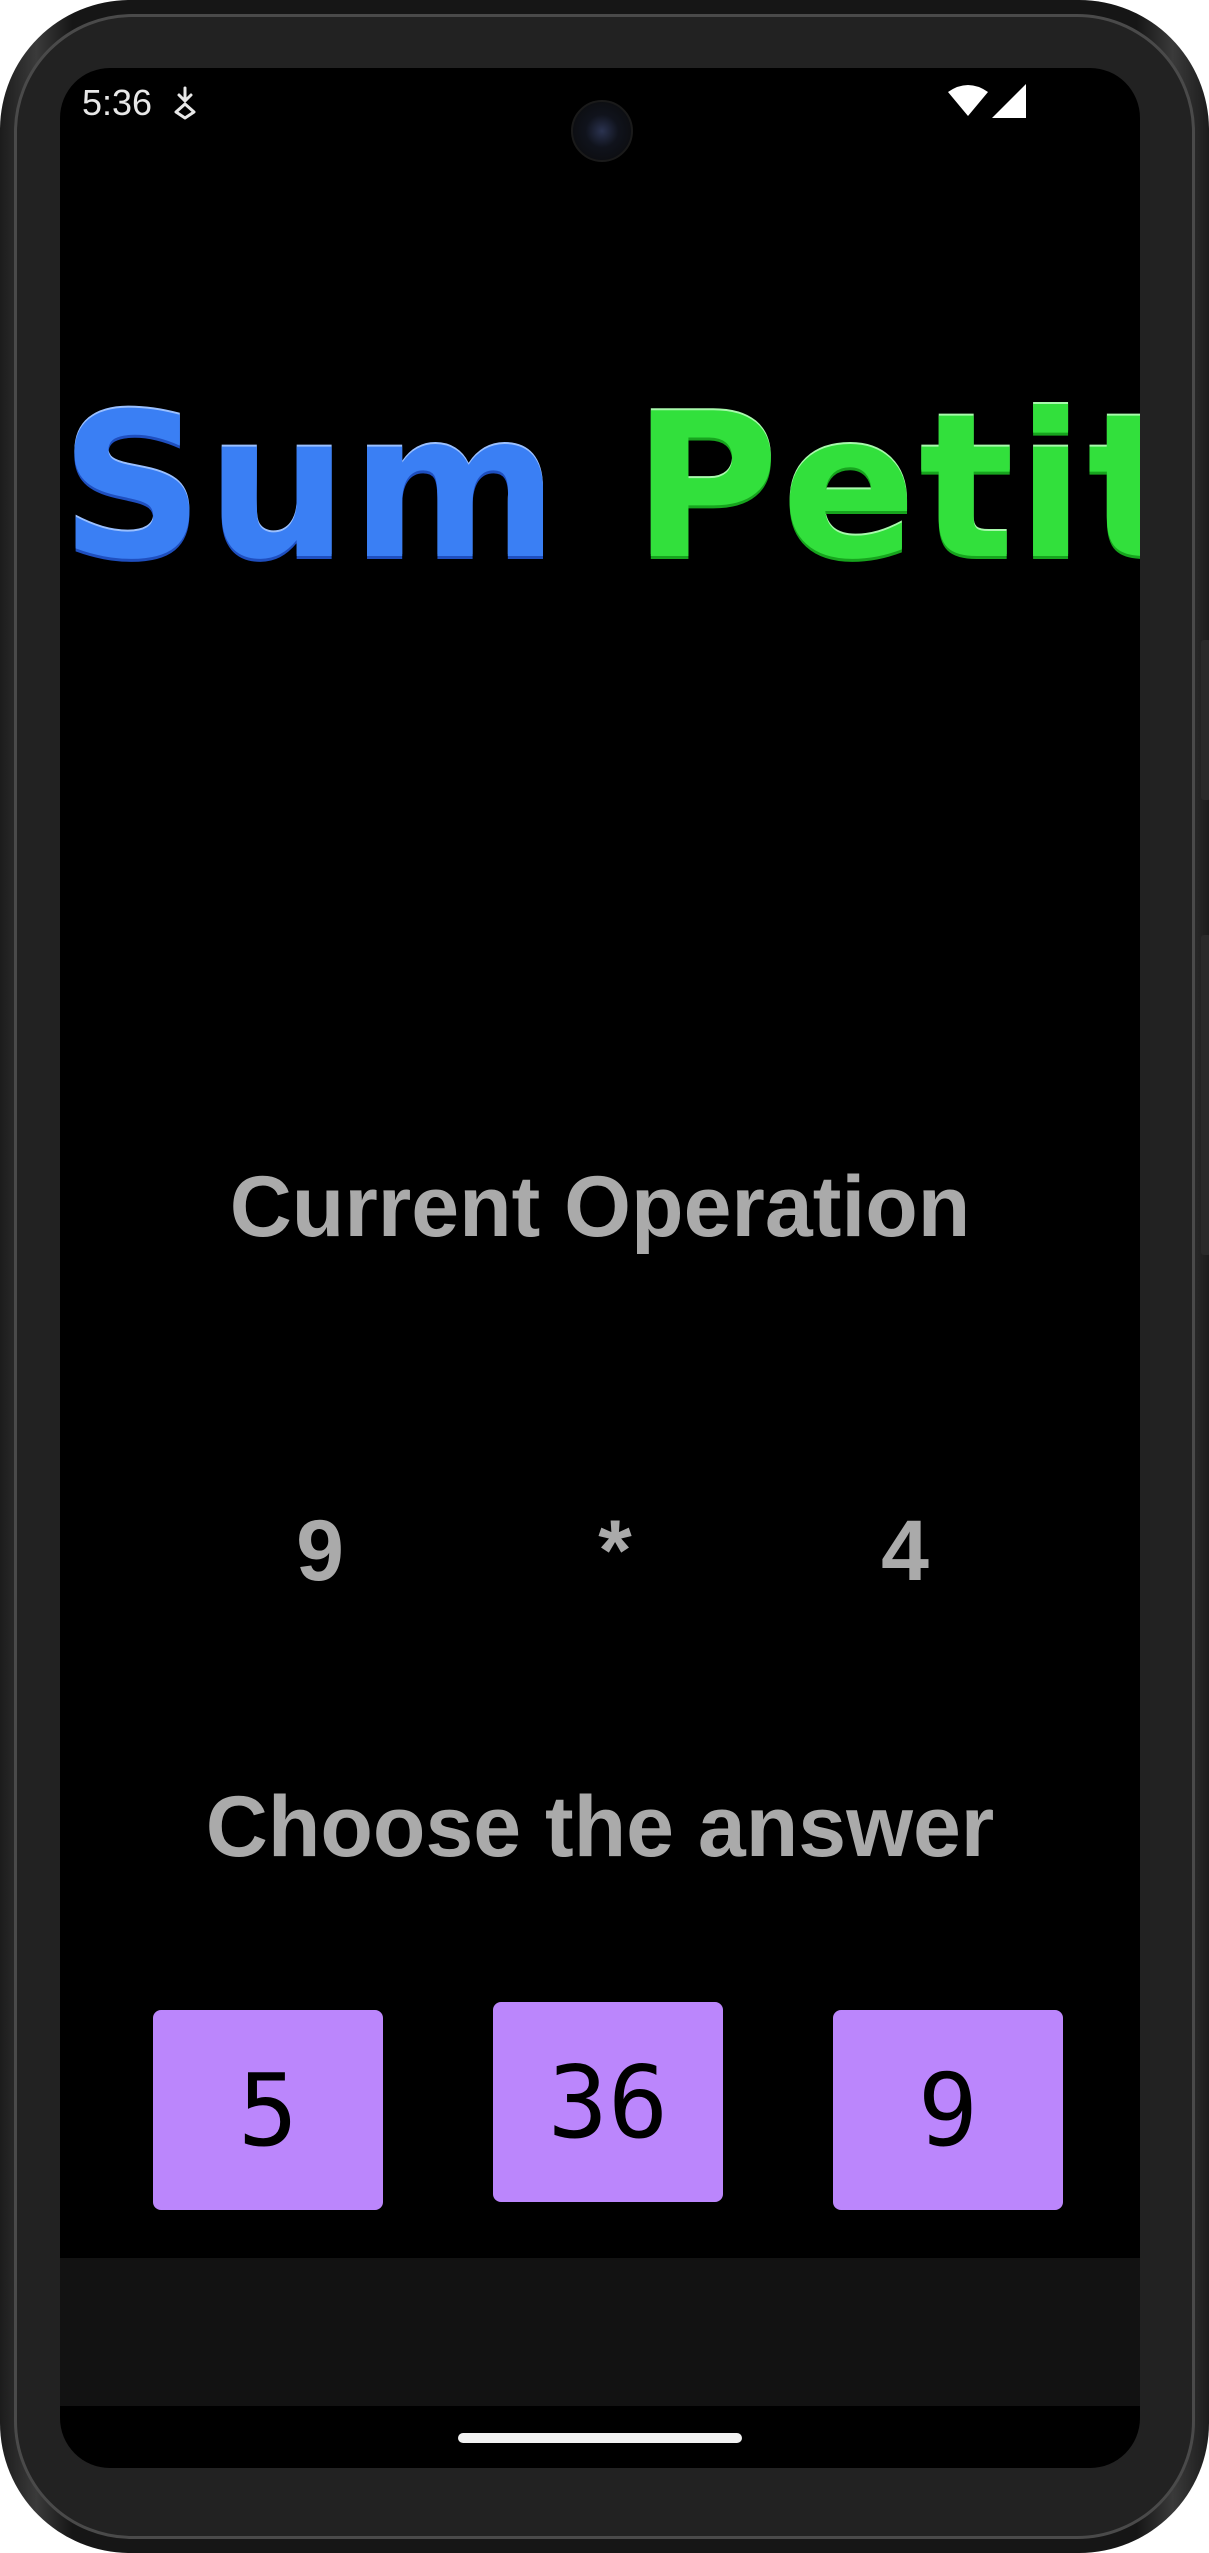 The image size is (1209, 2553). I want to click on front-camera, so click(602, 131).